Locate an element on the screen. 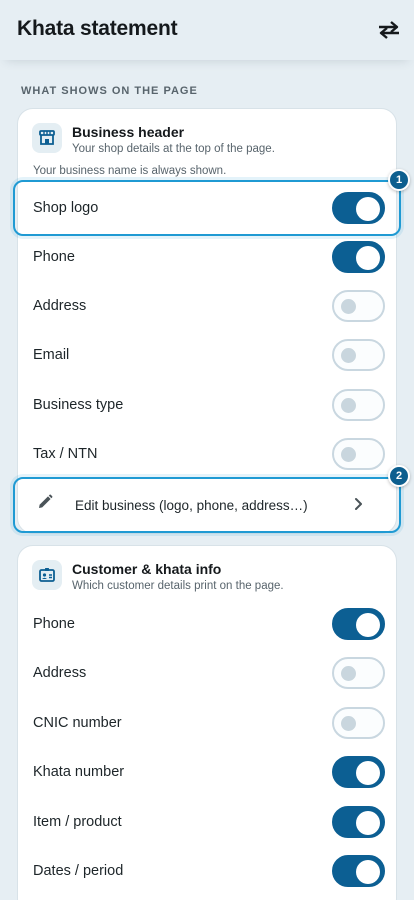 The width and height of the screenshot is (414, 900). row-khata-number: Khata number is located at coordinates (208, 772).